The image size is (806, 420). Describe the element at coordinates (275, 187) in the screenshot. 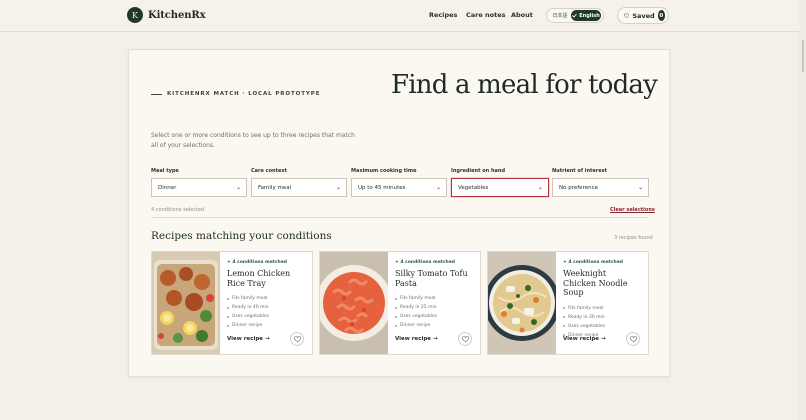

I see `select-value: Family meal` at that location.